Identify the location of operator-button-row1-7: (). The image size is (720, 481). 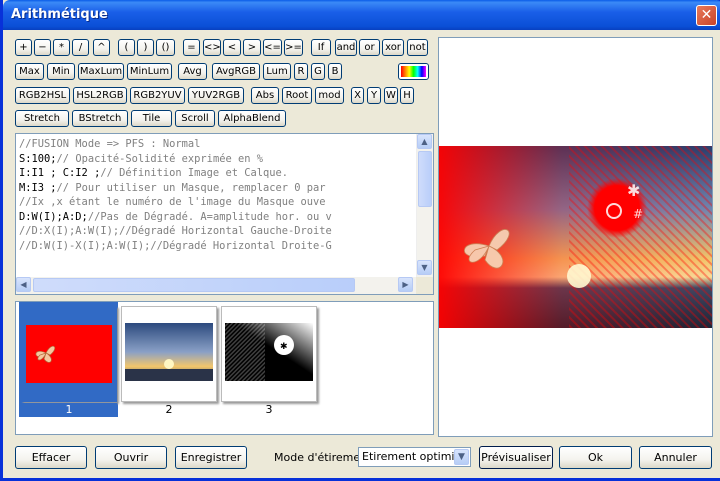
(165, 47).